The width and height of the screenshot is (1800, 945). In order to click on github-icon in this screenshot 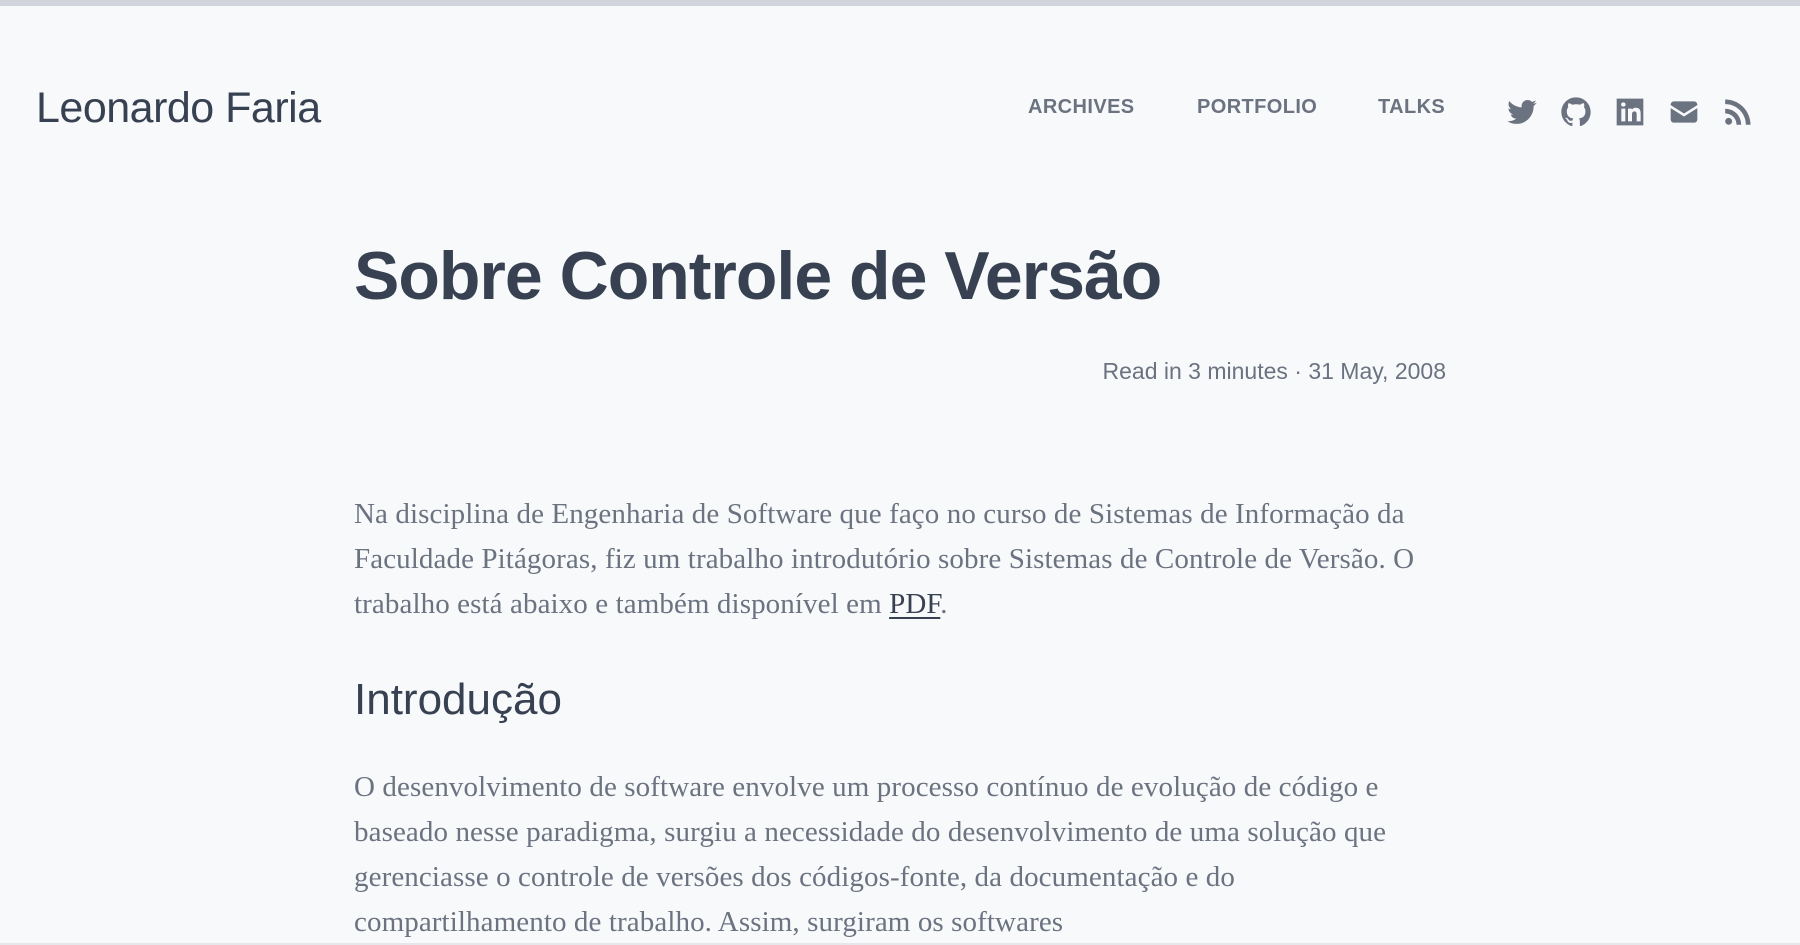, I will do `click(1576, 112)`.